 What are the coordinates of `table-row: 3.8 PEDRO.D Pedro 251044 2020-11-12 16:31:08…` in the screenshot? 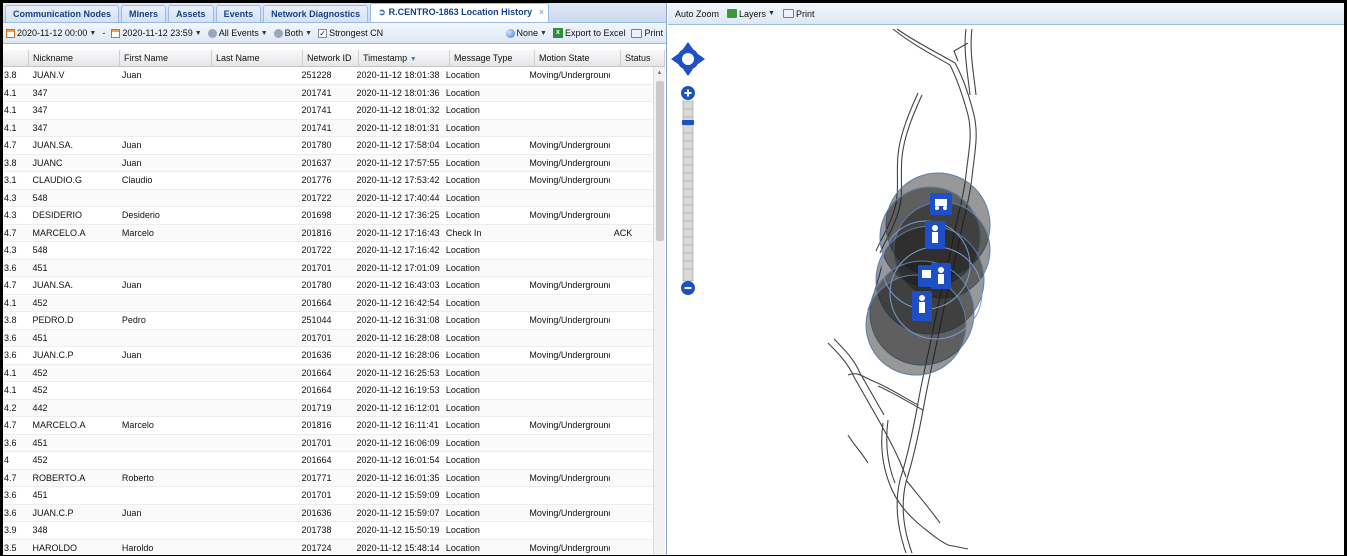 It's located at (328, 321).